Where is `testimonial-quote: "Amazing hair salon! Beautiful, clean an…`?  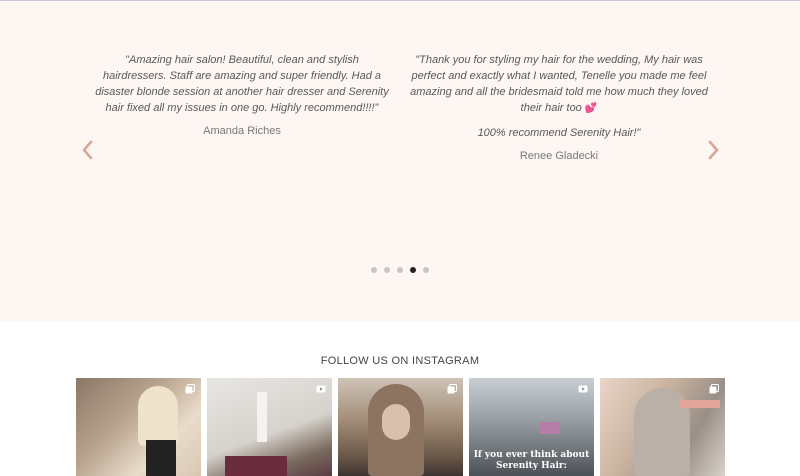
testimonial-quote: "Amazing hair salon! Beautiful, clean an… is located at coordinates (242, 84).